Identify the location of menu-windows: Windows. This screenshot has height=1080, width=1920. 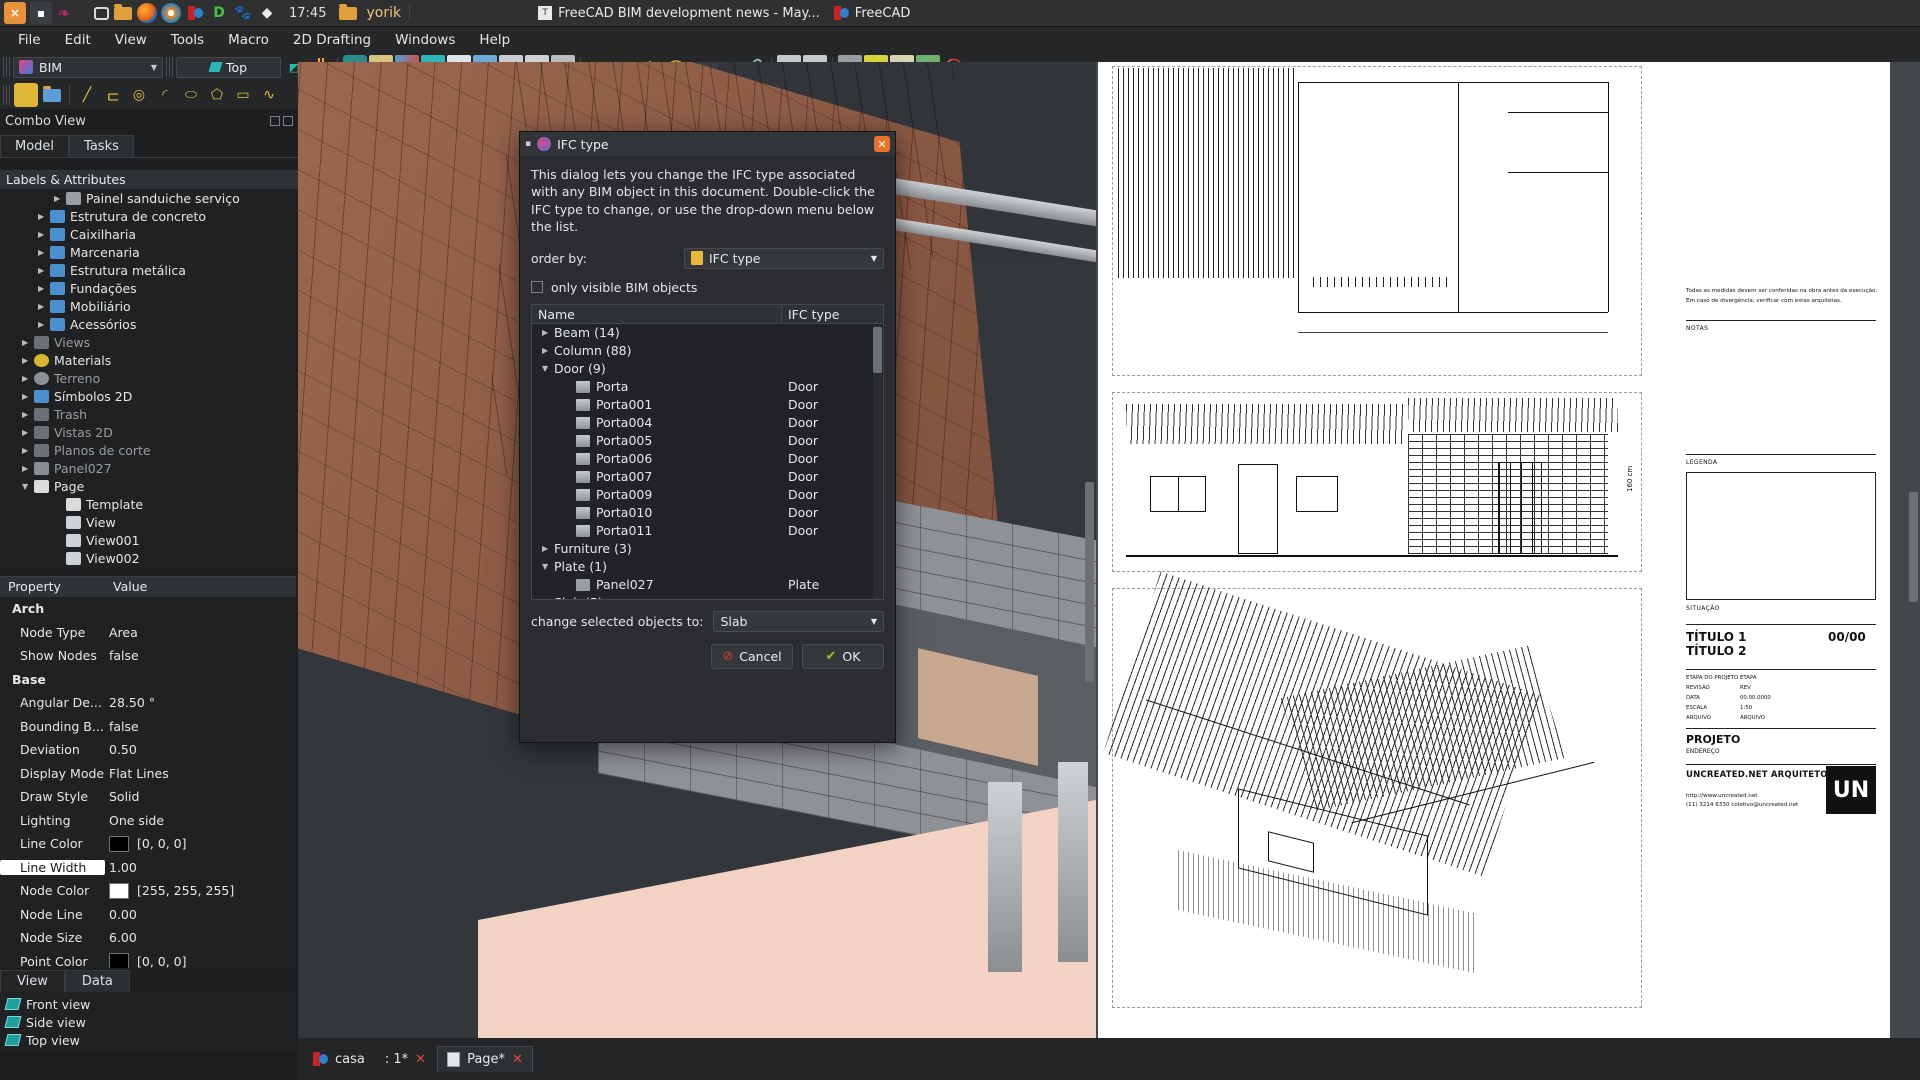
(425, 40).